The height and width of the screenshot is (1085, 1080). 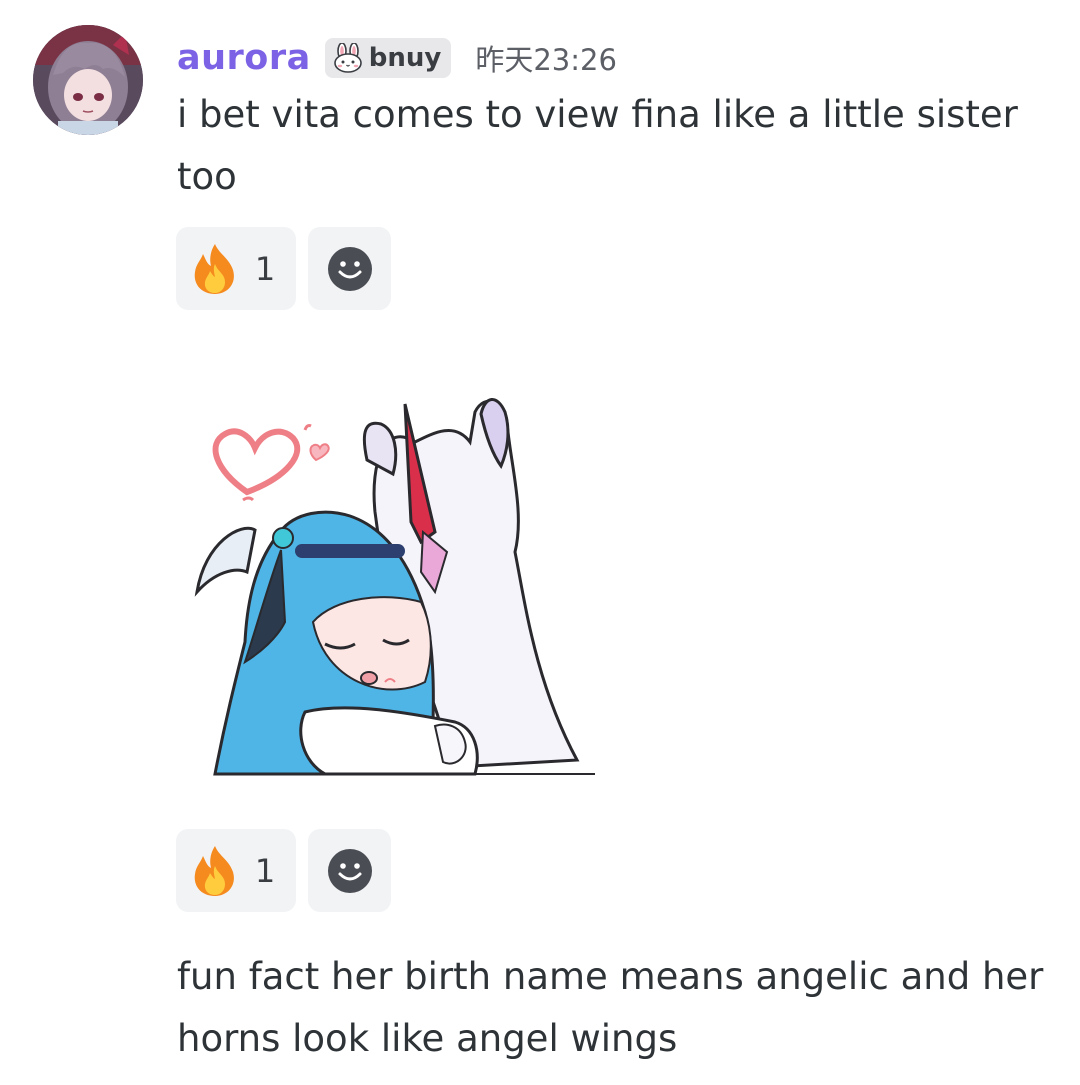 I want to click on role-tag: bnuy, so click(x=388, y=58).